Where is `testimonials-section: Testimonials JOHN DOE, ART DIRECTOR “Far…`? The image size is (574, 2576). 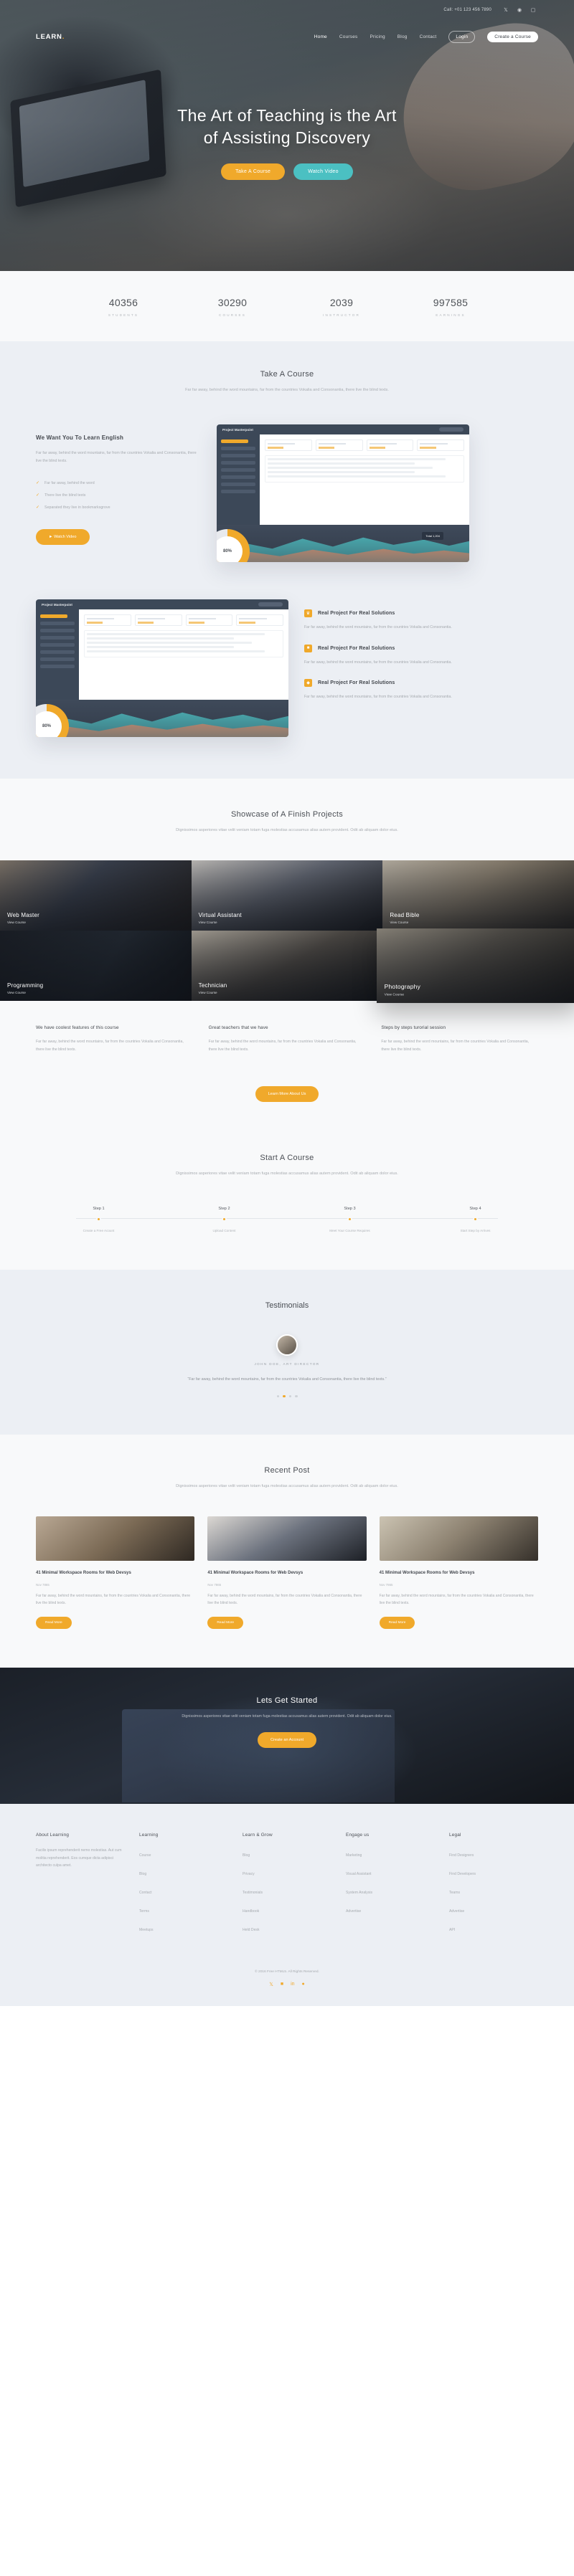 testimonials-section: Testimonials JOHN DOE, ART DIRECTOR “Far… is located at coordinates (287, 1352).